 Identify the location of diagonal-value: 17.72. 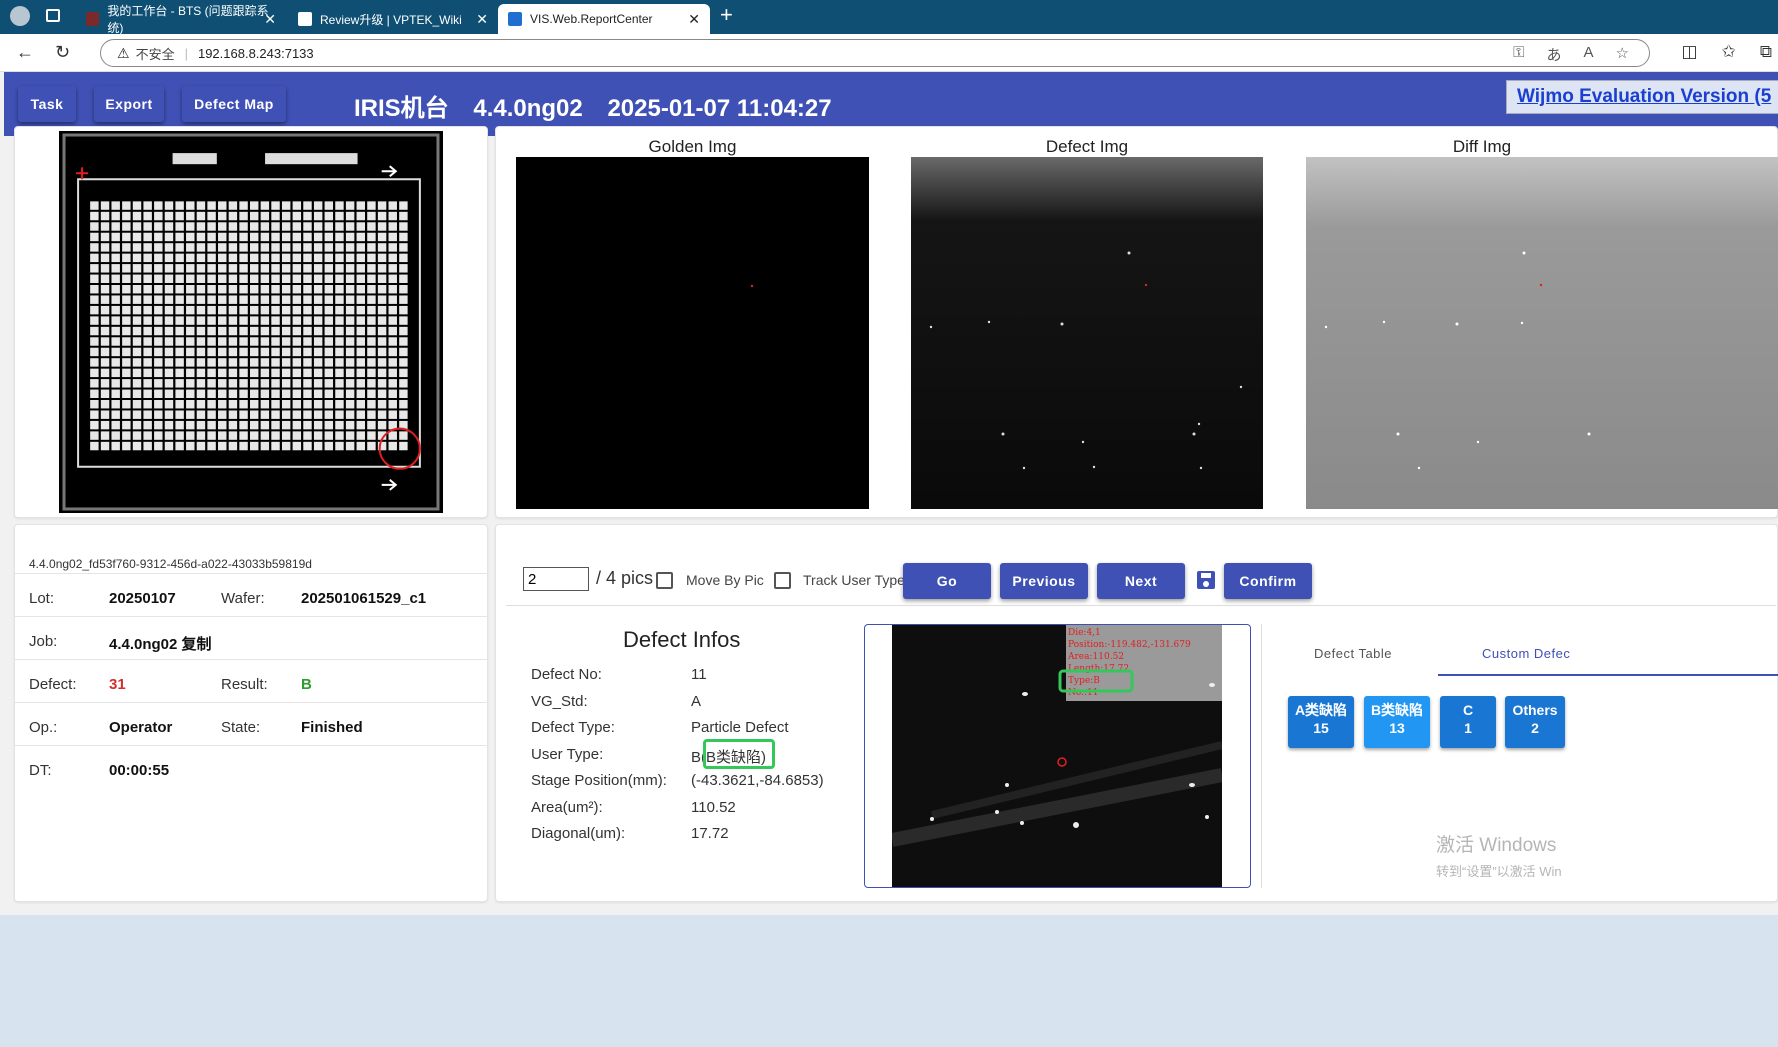
(710, 833).